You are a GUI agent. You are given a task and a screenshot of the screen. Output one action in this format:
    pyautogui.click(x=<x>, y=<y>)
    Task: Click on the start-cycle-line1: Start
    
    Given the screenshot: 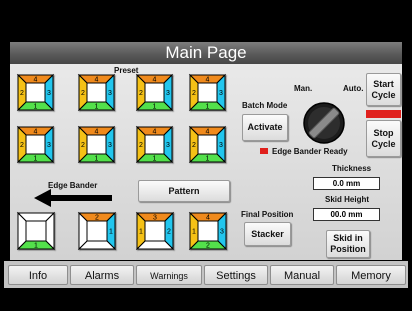 What is the action you would take?
    pyautogui.click(x=383, y=83)
    